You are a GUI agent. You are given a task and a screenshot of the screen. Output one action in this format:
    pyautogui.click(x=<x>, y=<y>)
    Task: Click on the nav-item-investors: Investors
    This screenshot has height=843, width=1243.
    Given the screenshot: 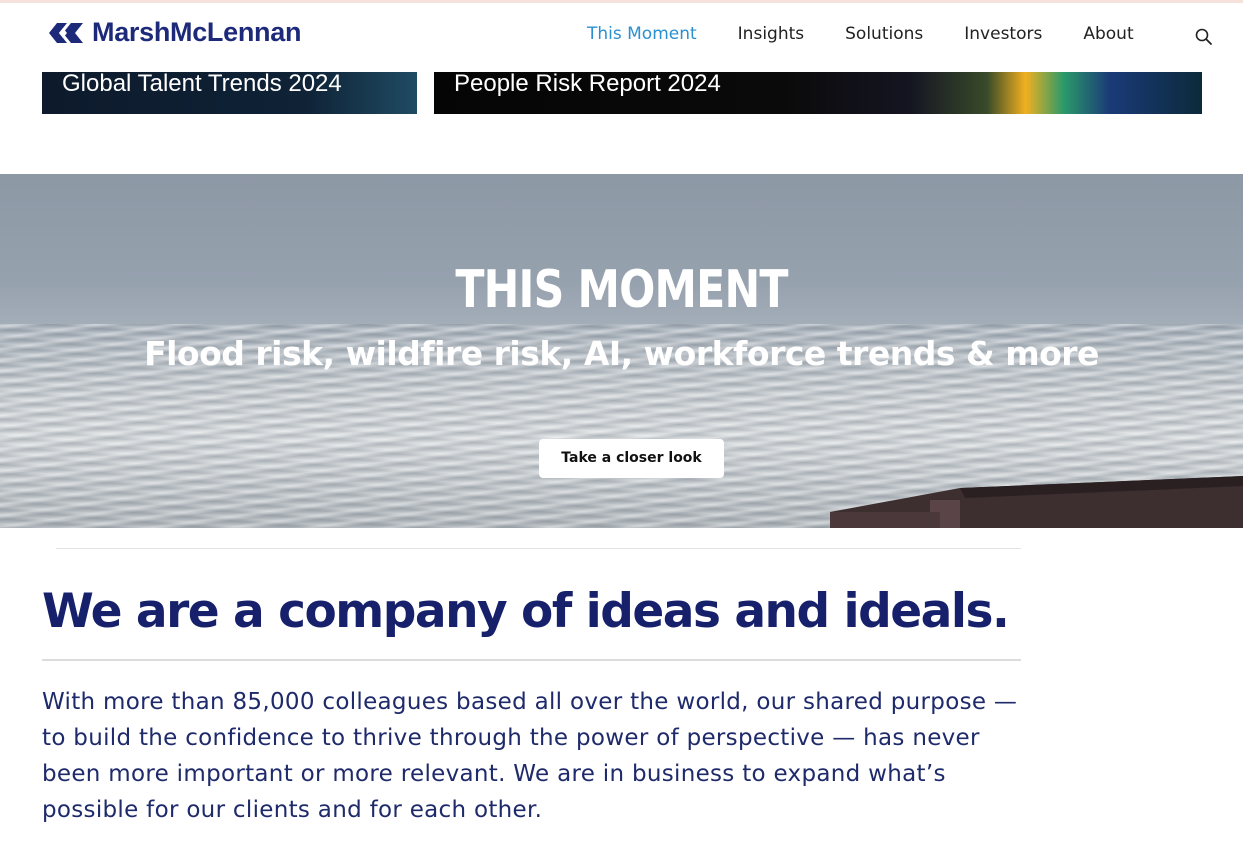 What is the action you would take?
    pyautogui.click(x=1003, y=34)
    